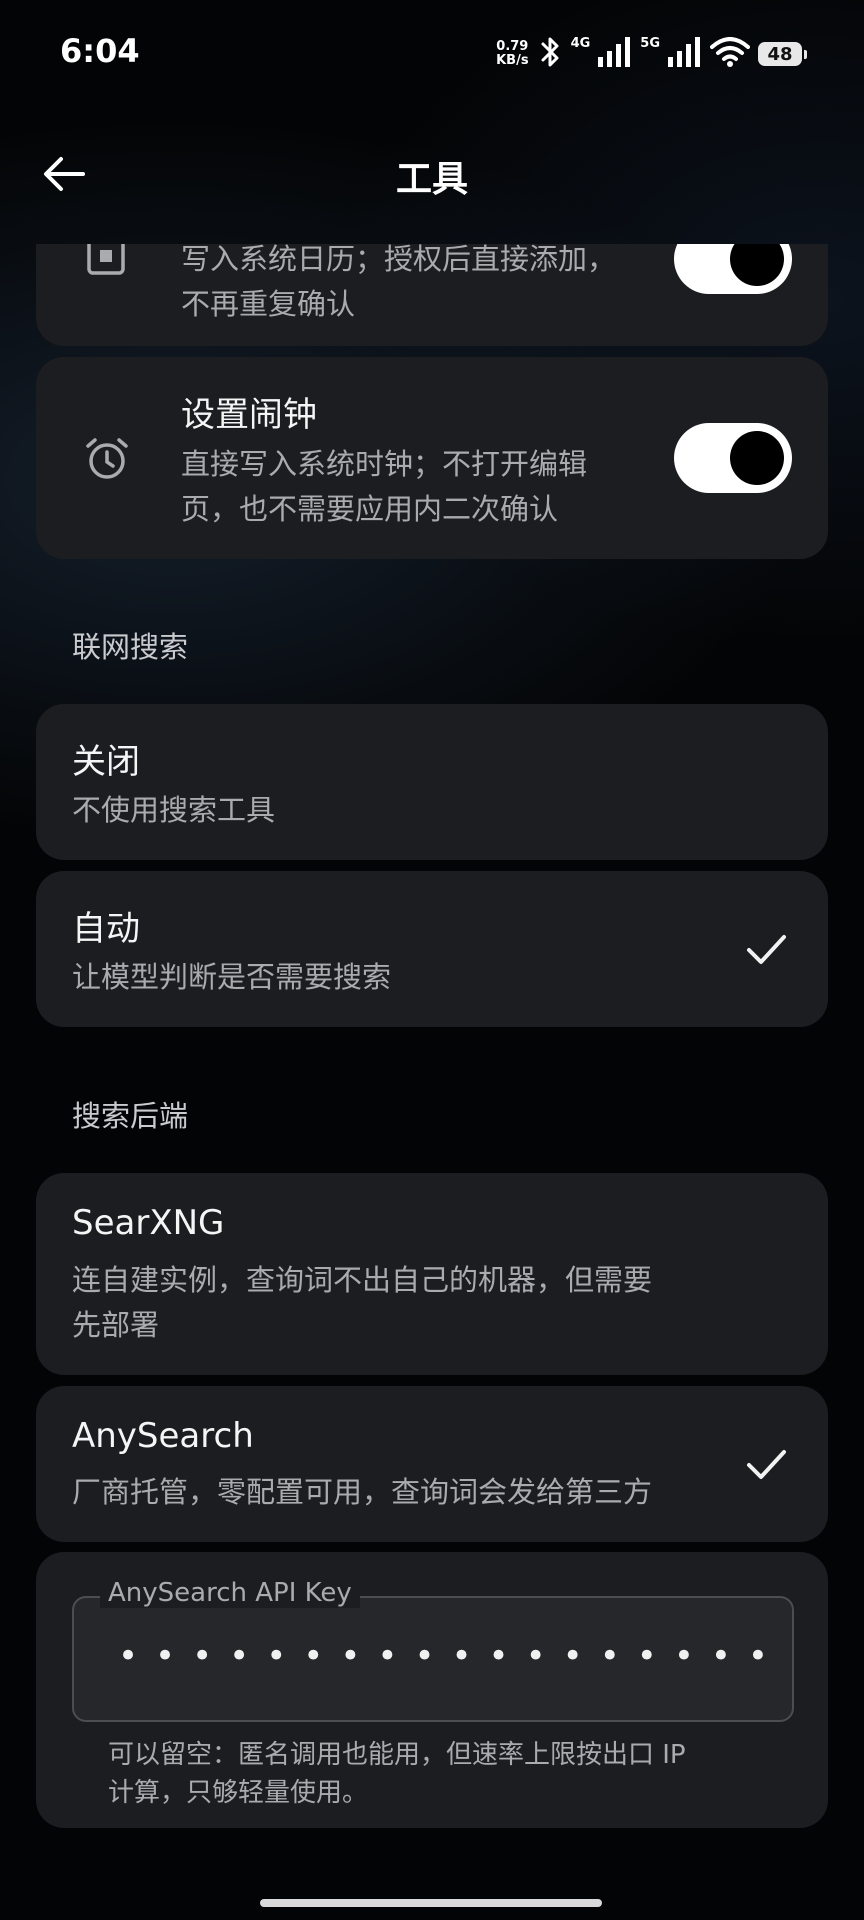 The width and height of the screenshot is (864, 1920). Describe the element at coordinates (432, 55) in the screenshot. I see `status-bar: 6:04 0.79 KB/s 4G 5G 48` at that location.